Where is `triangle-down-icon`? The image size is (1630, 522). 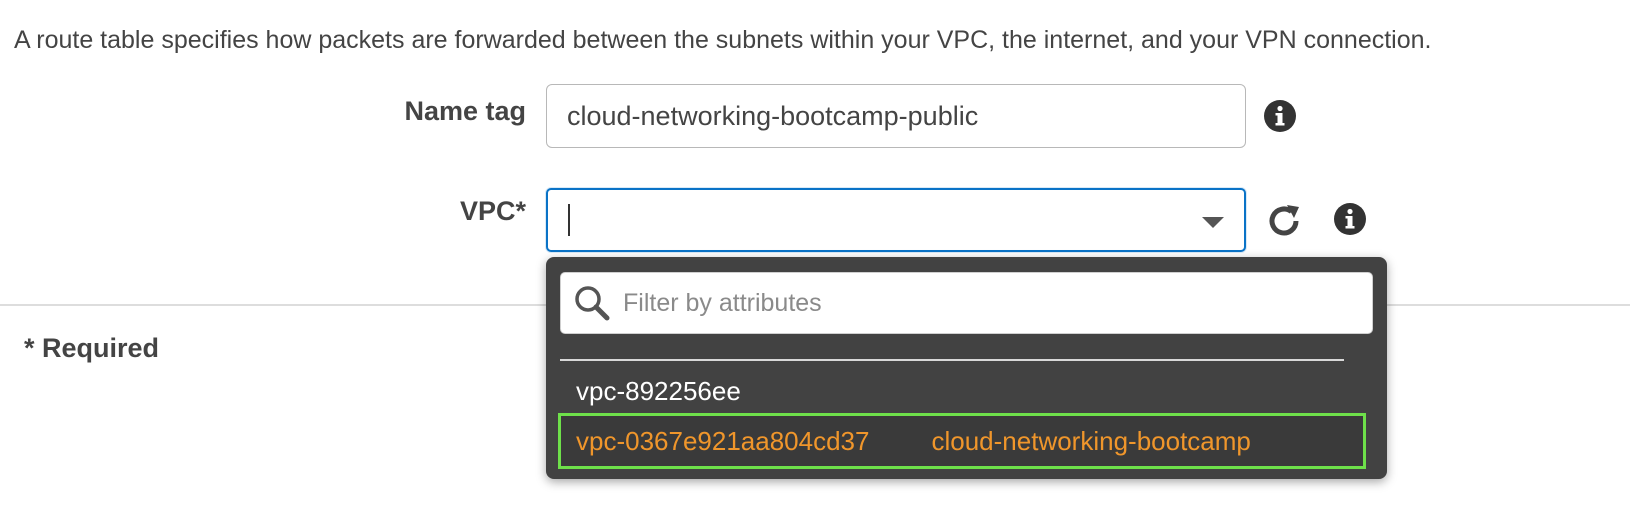 triangle-down-icon is located at coordinates (1213, 222).